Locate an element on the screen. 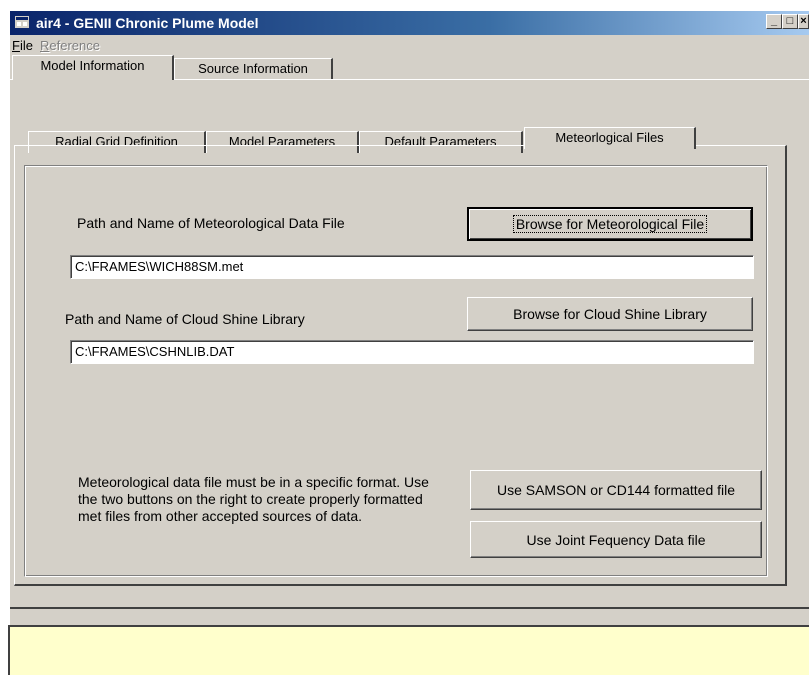 This screenshot has width=809, height=675. status-bar is located at coordinates (408, 650).